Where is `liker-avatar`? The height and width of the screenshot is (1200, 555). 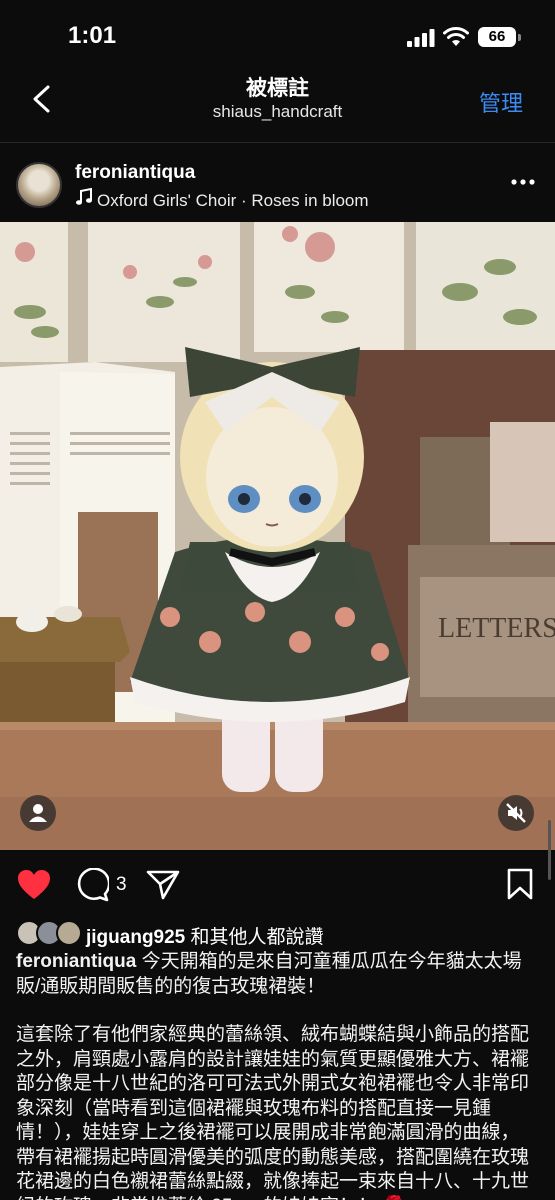 liker-avatar is located at coordinates (69, 933).